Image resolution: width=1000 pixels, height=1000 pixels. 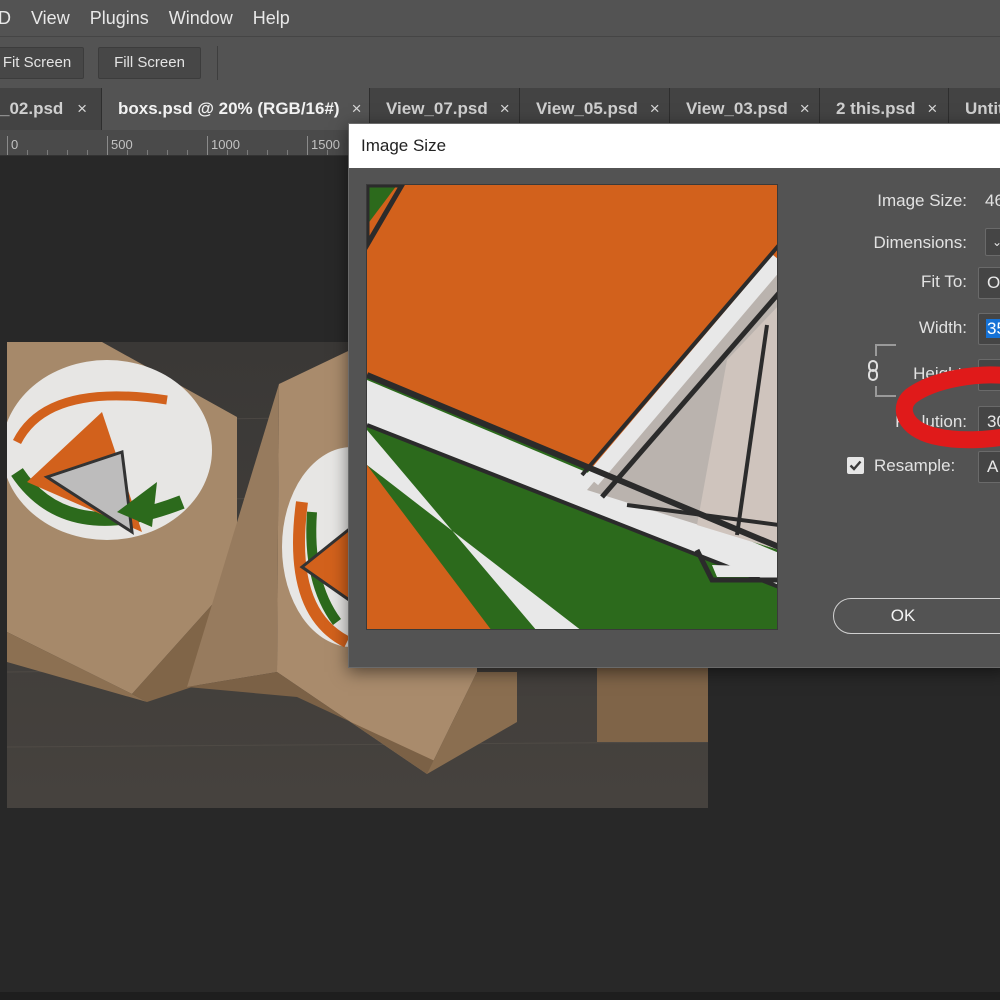 What do you see at coordinates (916, 616) in the screenshot?
I see `ok-button: OK` at bounding box center [916, 616].